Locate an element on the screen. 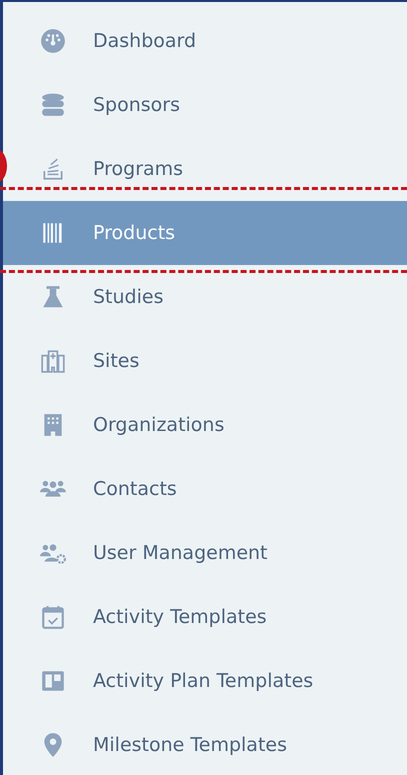  sidebar-item: Programs is located at coordinates (205, 169).